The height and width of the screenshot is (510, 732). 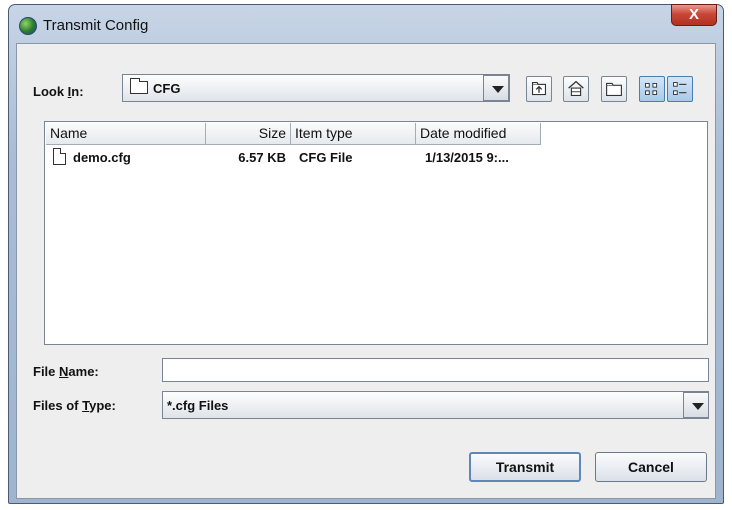 I want to click on list-view-button, so click(x=652, y=89).